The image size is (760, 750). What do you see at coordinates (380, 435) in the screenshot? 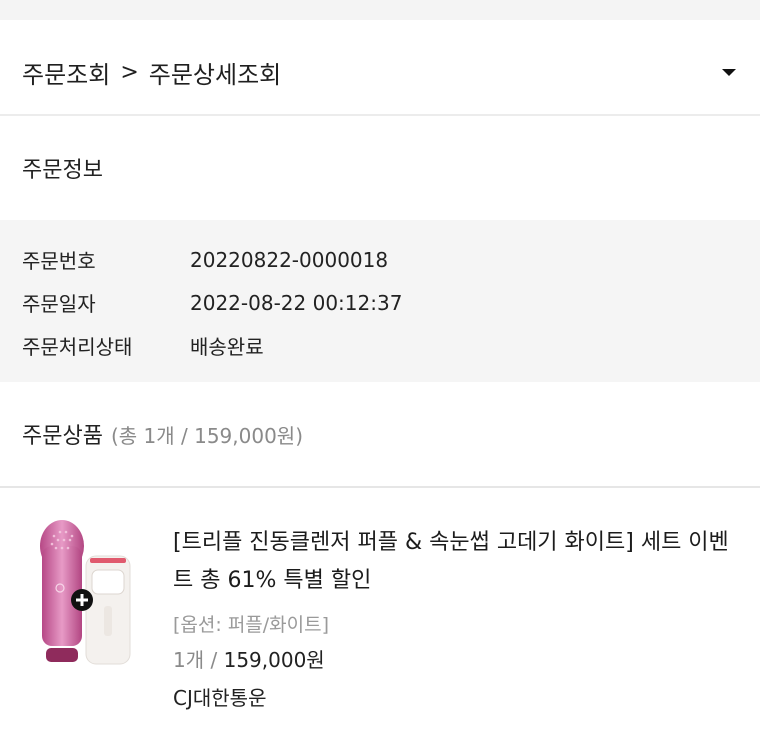
I see `order-products-title: 주문상품 (총 1개 / 159,000원)` at bounding box center [380, 435].